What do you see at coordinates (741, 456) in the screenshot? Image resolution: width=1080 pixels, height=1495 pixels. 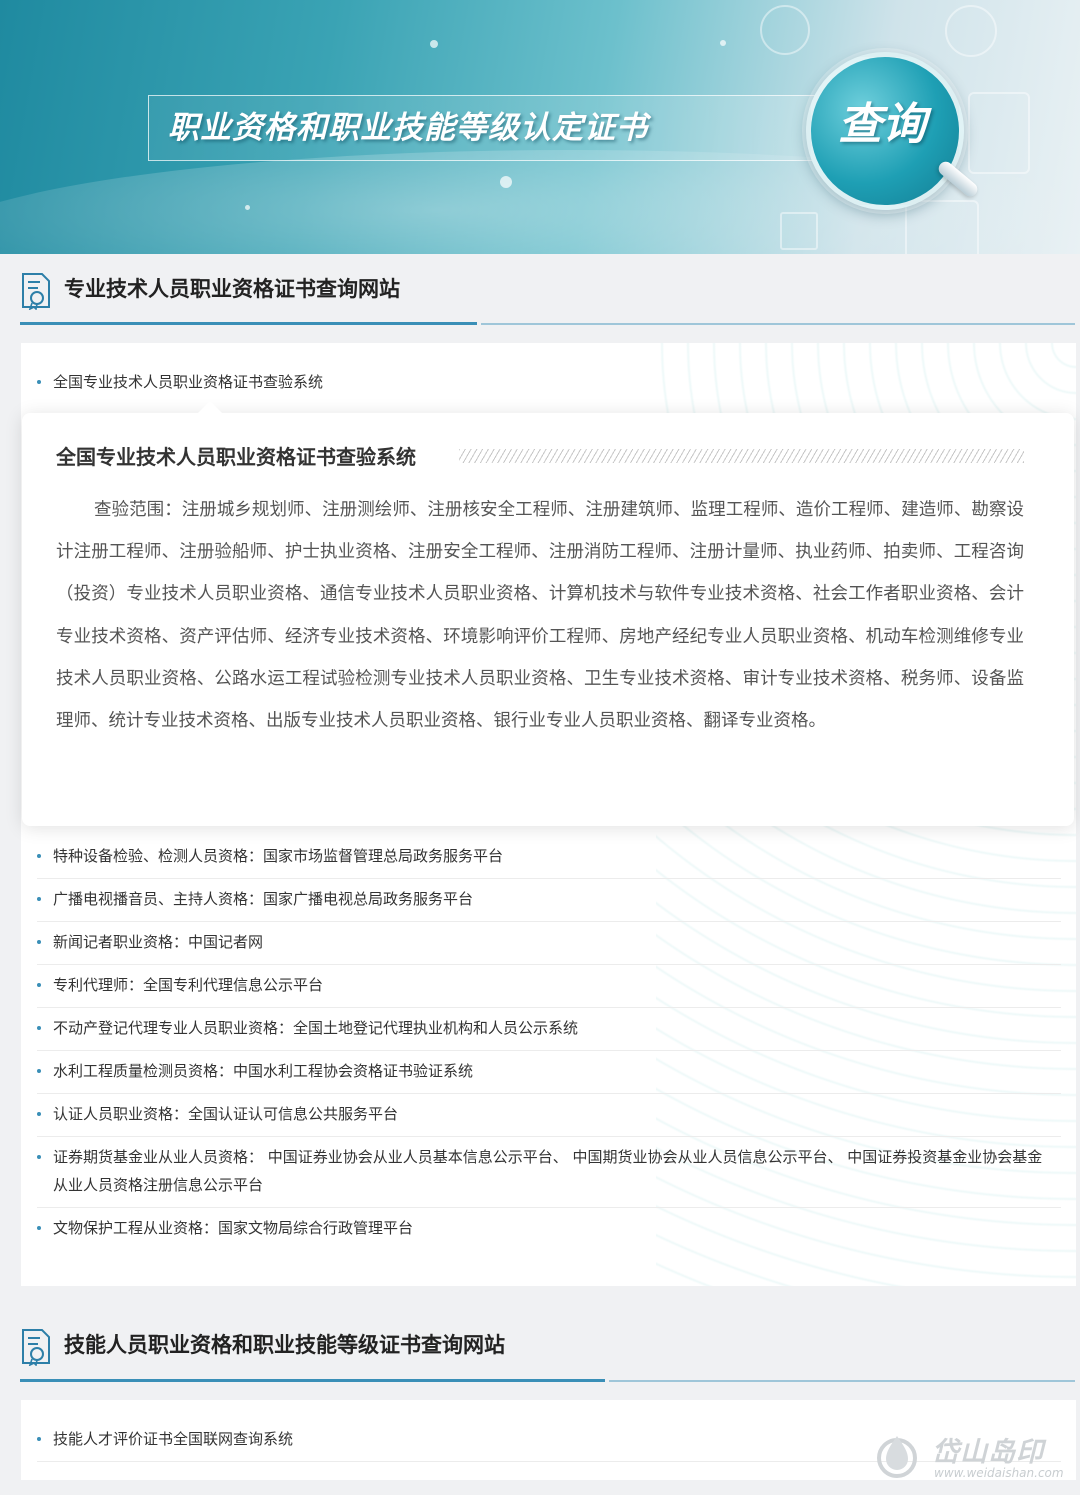 I see `popup-title-hatch` at bounding box center [741, 456].